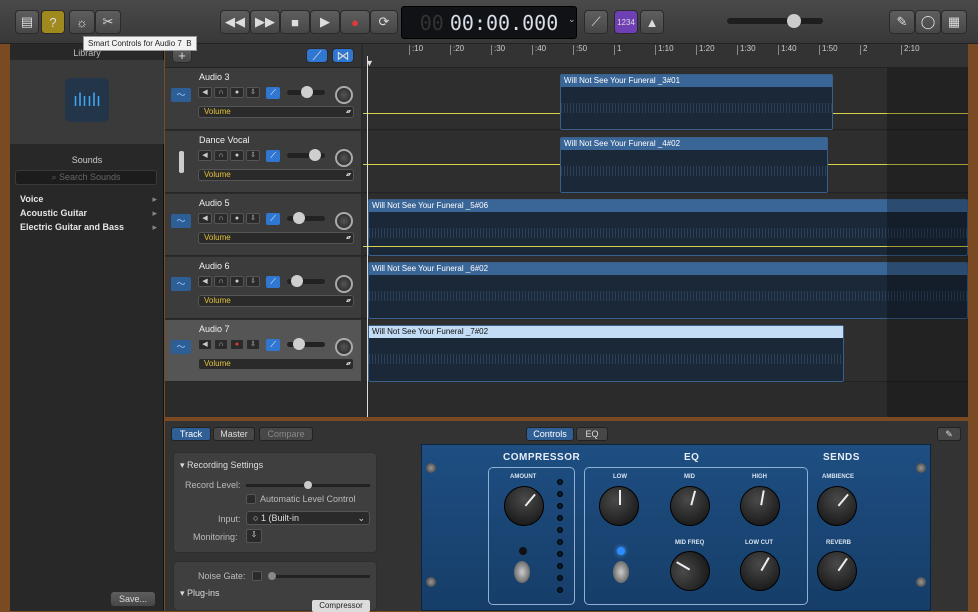 This screenshot has height=612, width=978. Describe the element at coordinates (82, 22) in the screenshot. I see `smart-controls-icon: ☼` at that location.